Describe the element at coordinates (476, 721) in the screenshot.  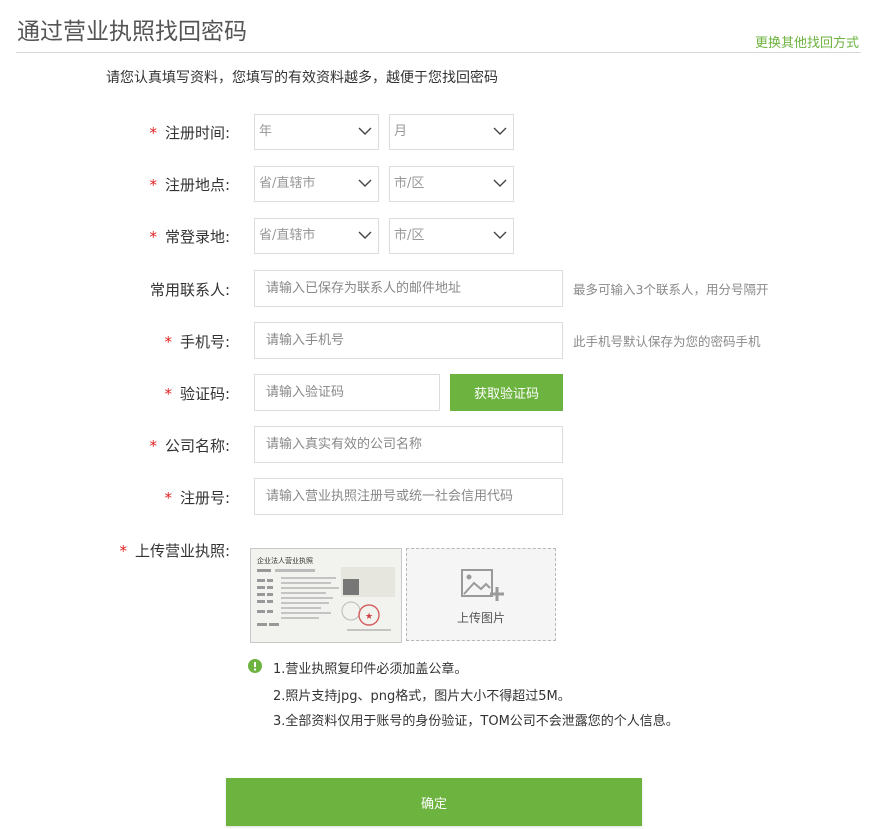
I see `note-item: 3.全部资料仅用于账号的身份验证，TOM公司不会泄露您的个人信息。` at that location.